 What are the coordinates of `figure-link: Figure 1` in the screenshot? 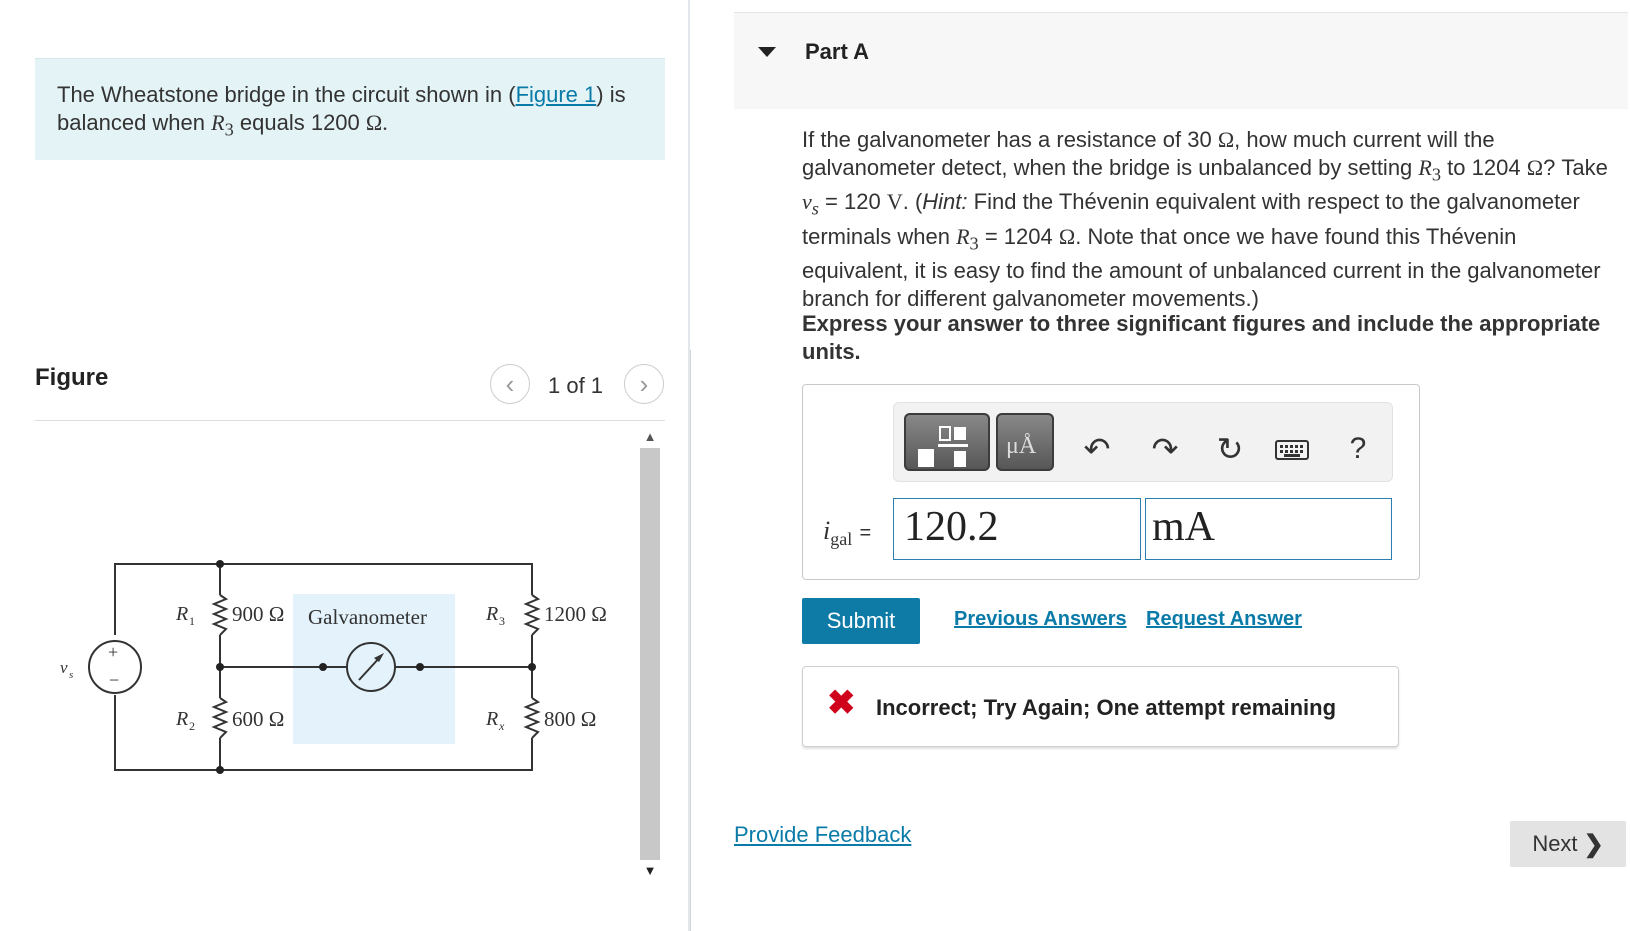 It's located at (556, 94).